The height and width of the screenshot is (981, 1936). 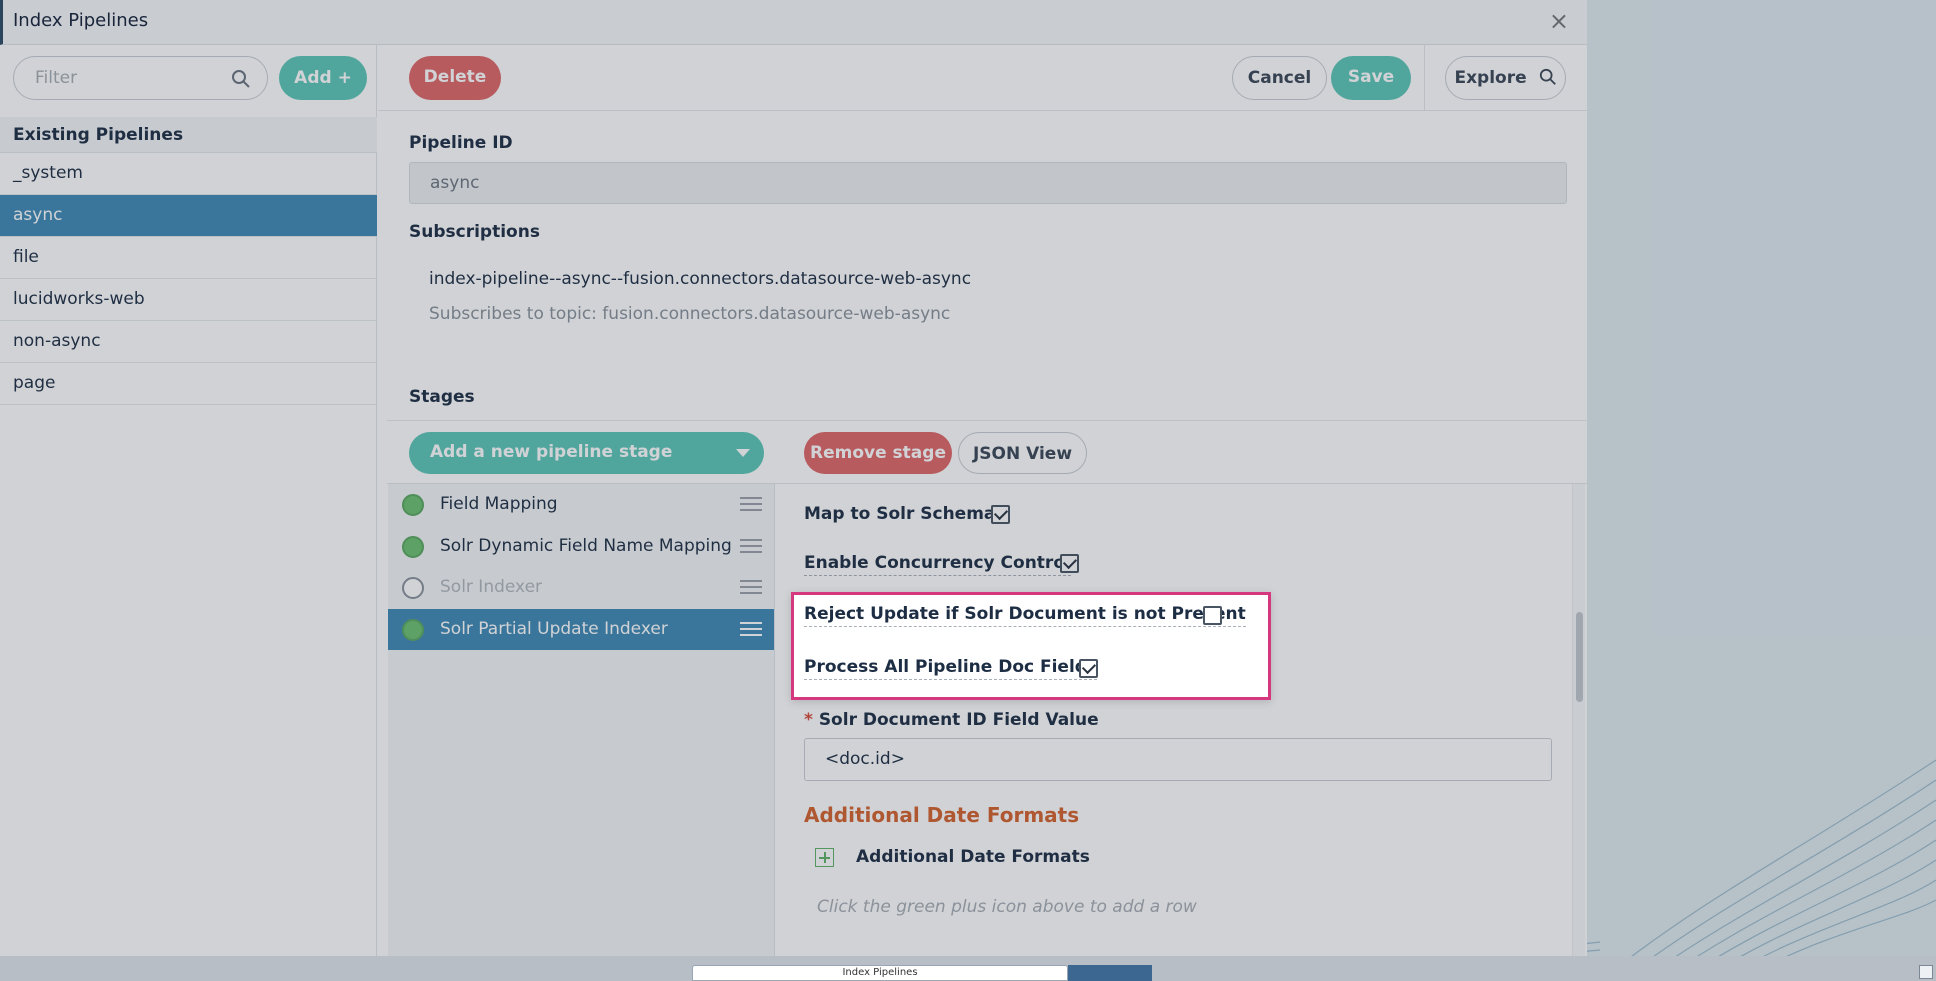 What do you see at coordinates (188, 135) in the screenshot?
I see `existing-pipelines-header: Existing Pipelines` at bounding box center [188, 135].